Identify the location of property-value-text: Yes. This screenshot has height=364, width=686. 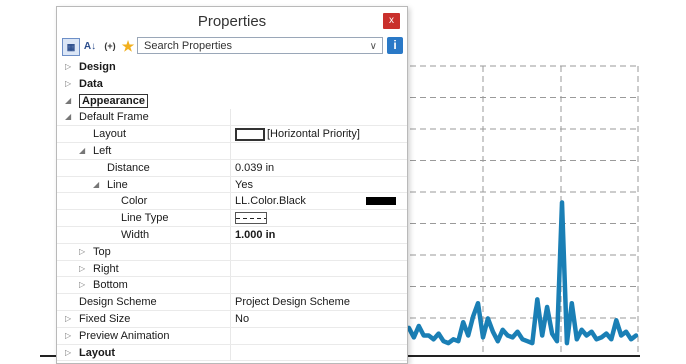
(244, 184).